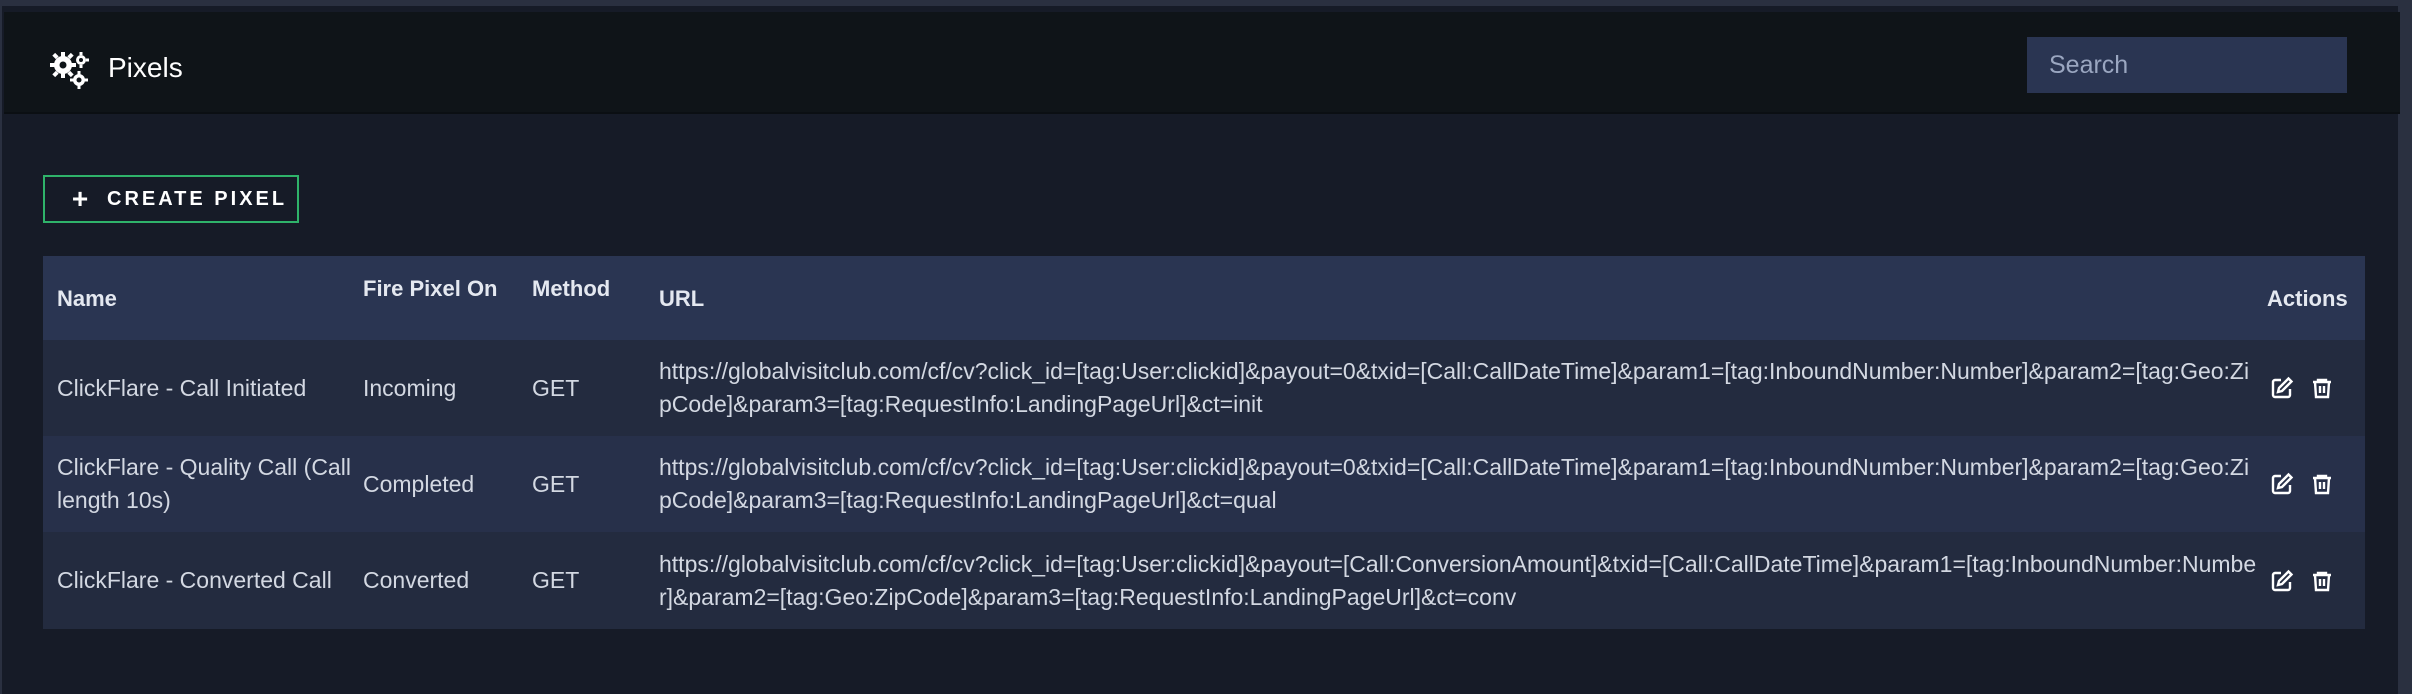 The height and width of the screenshot is (694, 2412). What do you see at coordinates (2187, 65) in the screenshot?
I see `search-input` at bounding box center [2187, 65].